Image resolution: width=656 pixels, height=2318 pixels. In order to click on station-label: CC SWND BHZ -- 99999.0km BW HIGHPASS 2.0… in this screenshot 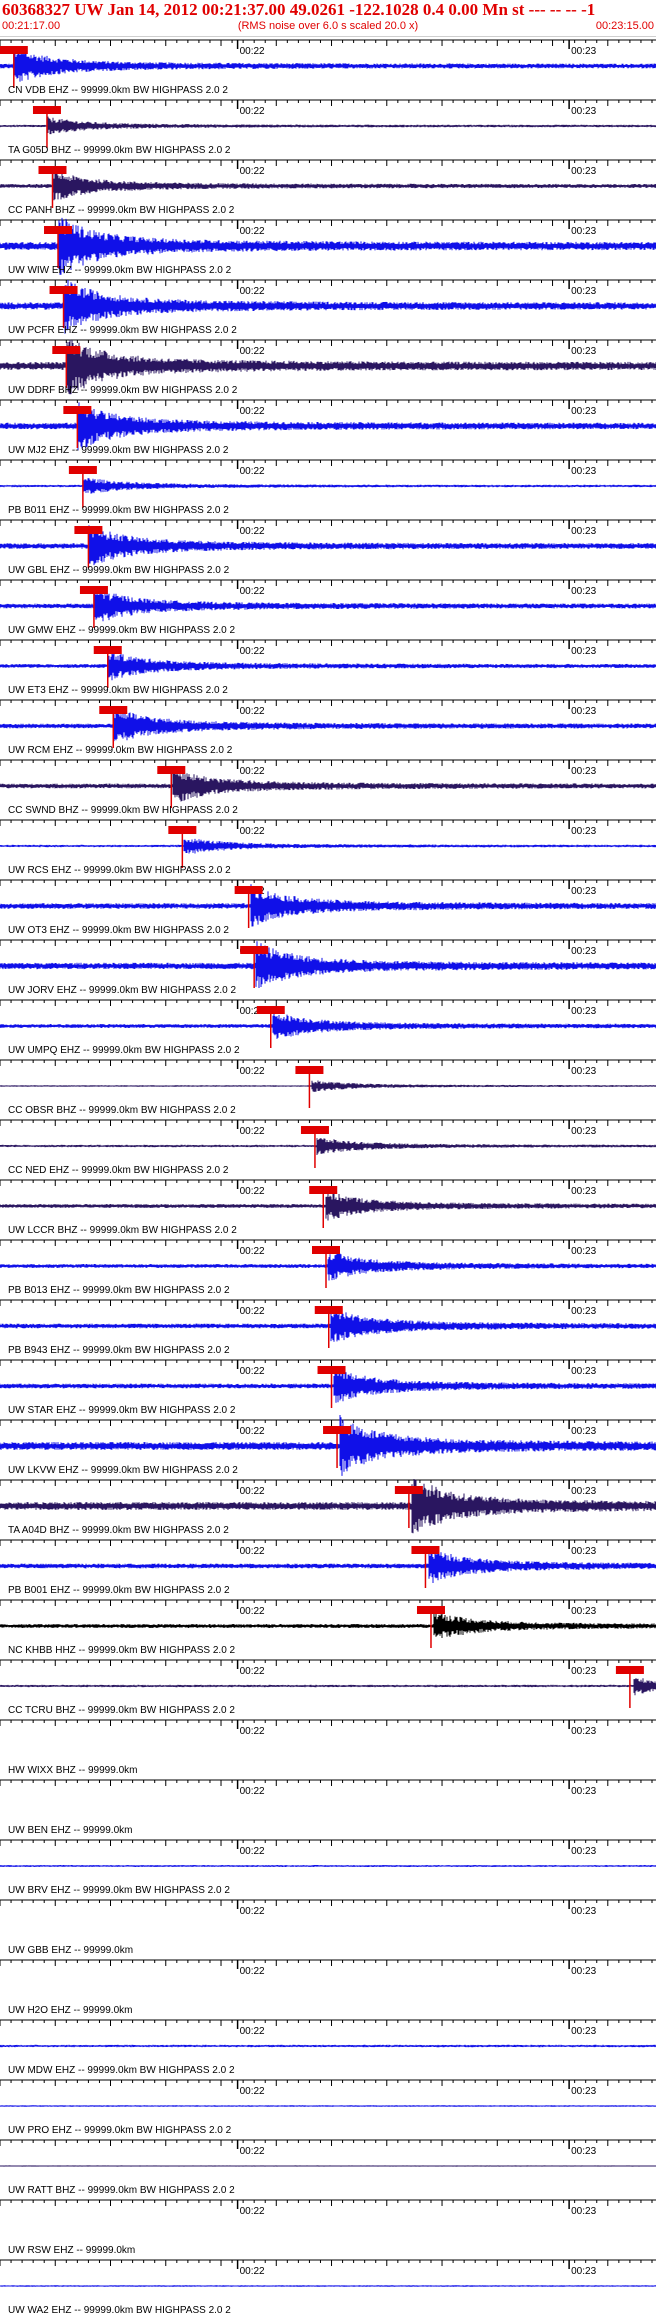, I will do `click(123, 810)`.